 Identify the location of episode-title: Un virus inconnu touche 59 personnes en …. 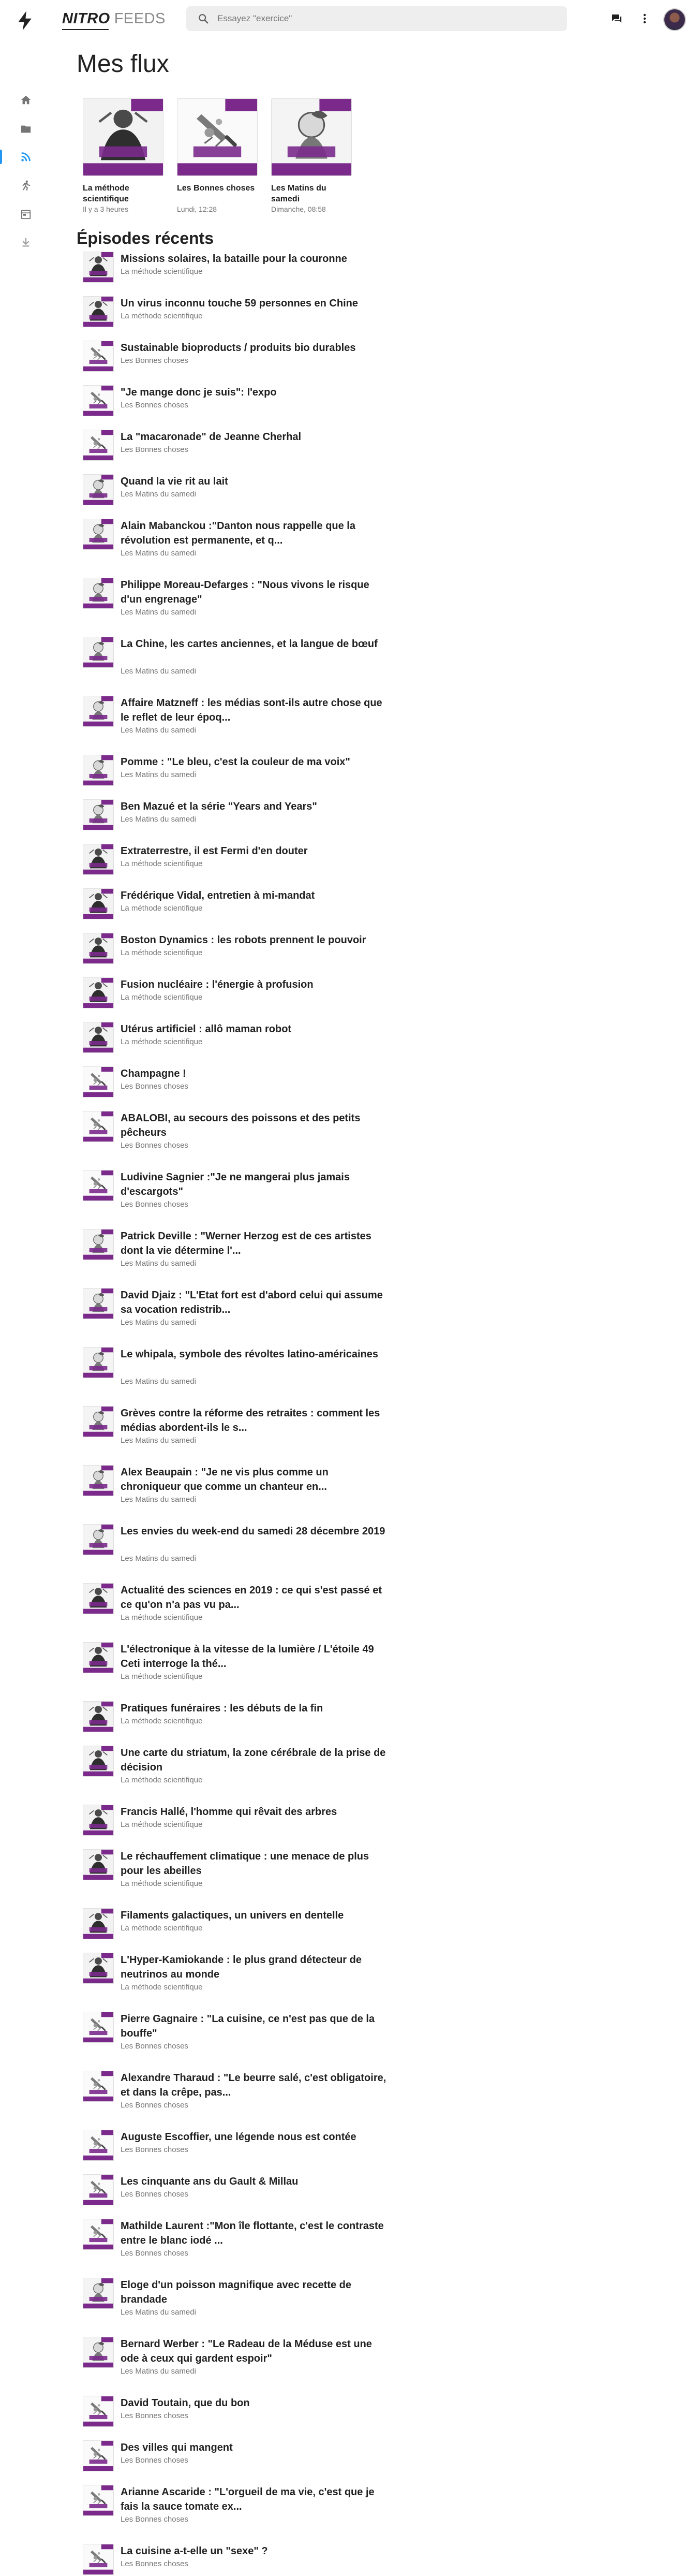
(239, 303).